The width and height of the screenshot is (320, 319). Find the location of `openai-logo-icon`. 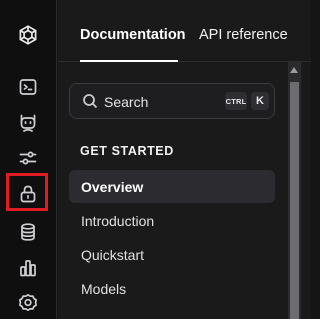

openai-logo-icon is located at coordinates (28, 35).